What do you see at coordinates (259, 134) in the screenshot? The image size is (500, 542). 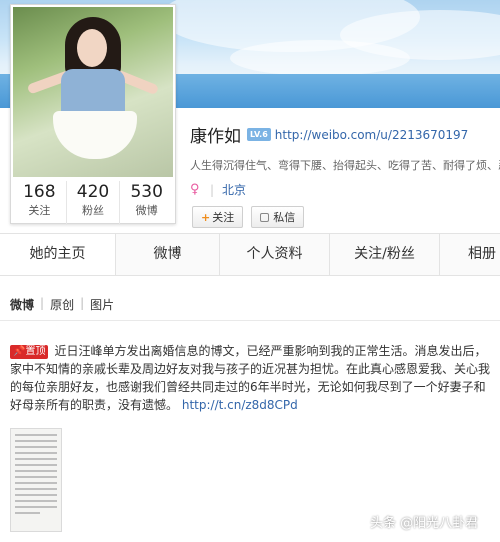 I see `level-badge: LV.6` at bounding box center [259, 134].